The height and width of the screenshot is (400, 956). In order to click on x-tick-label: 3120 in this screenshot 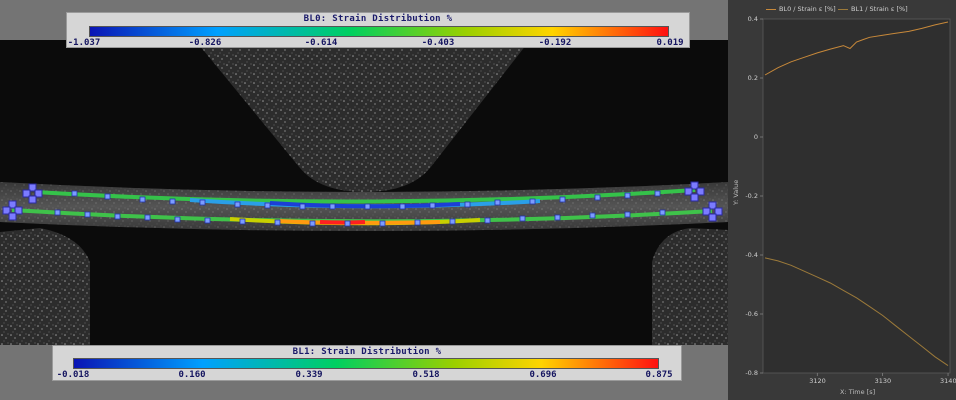, I will do `click(817, 381)`.